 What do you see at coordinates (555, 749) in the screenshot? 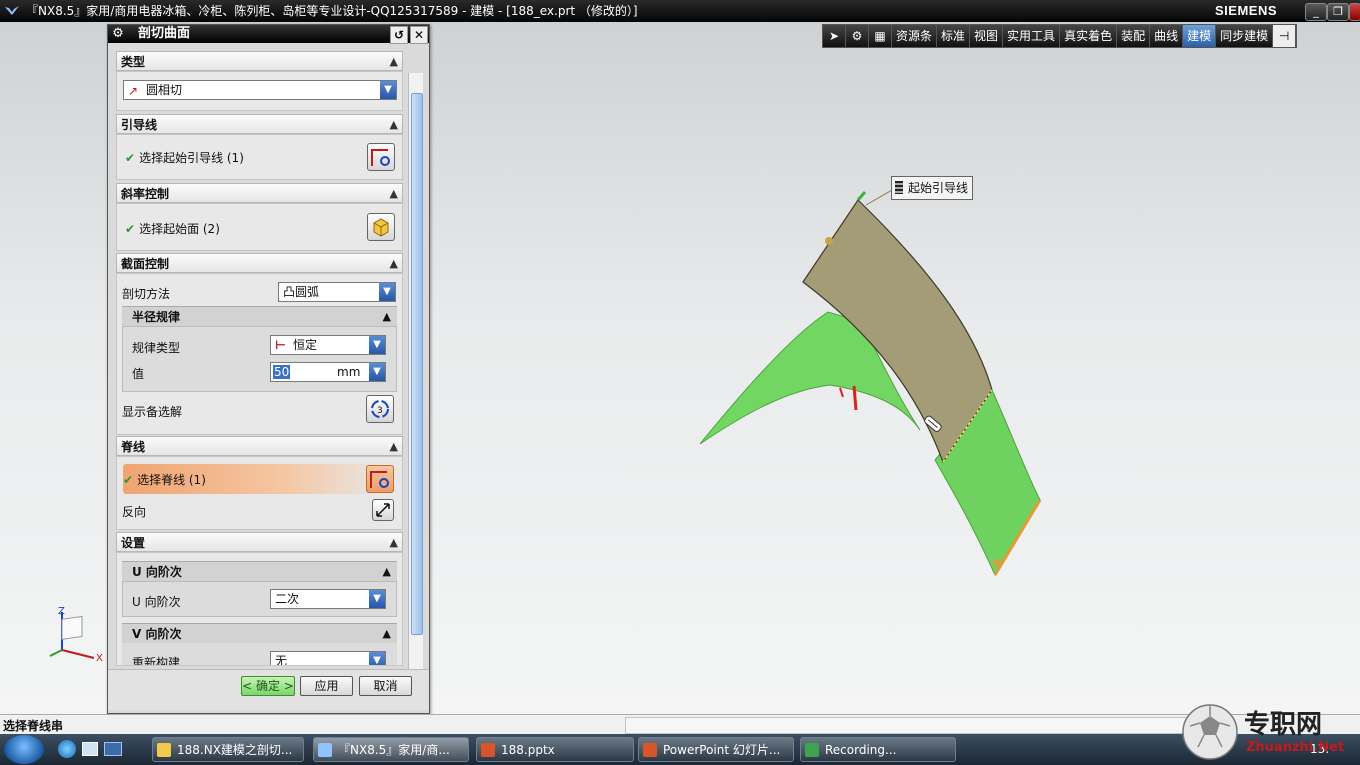
I see `task-pptx: 188.pptx` at bounding box center [555, 749].